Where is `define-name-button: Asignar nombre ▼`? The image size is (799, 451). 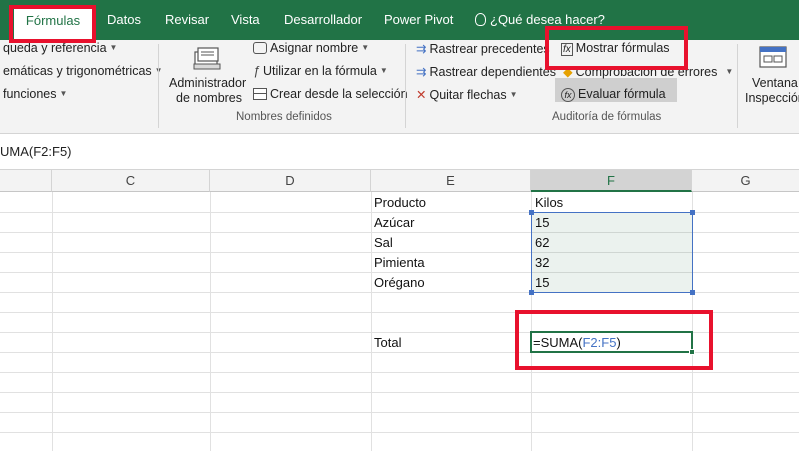
define-name-button: Asignar nombre ▼ is located at coordinates (311, 48).